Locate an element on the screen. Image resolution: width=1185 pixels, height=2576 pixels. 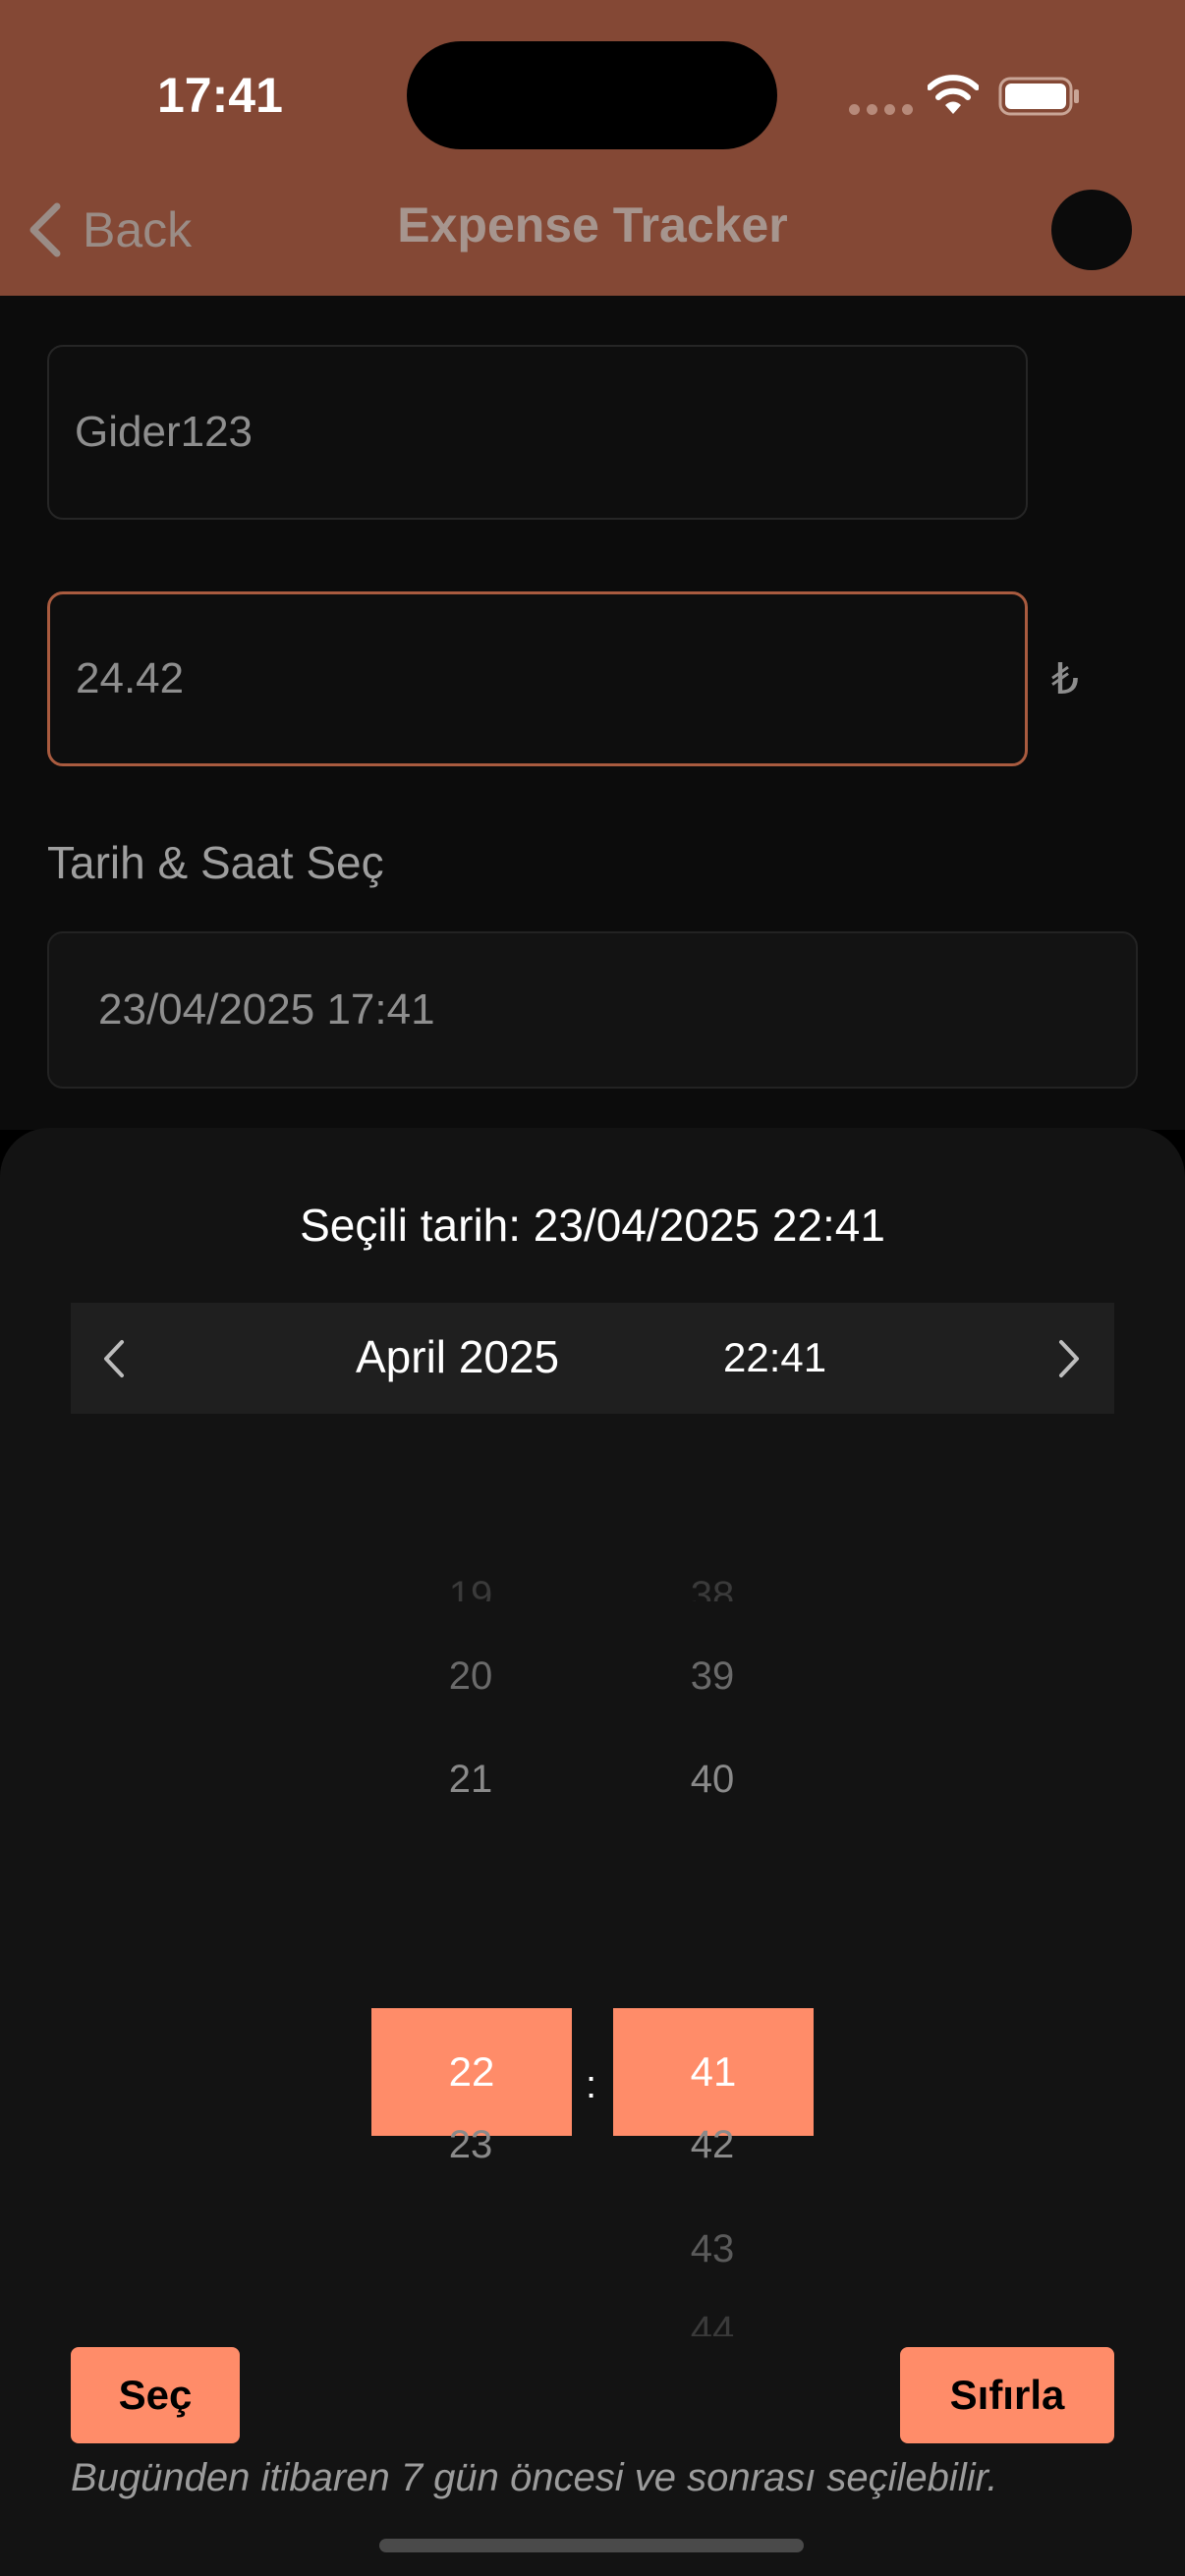
minute-option: 39 is located at coordinates (713, 1676).